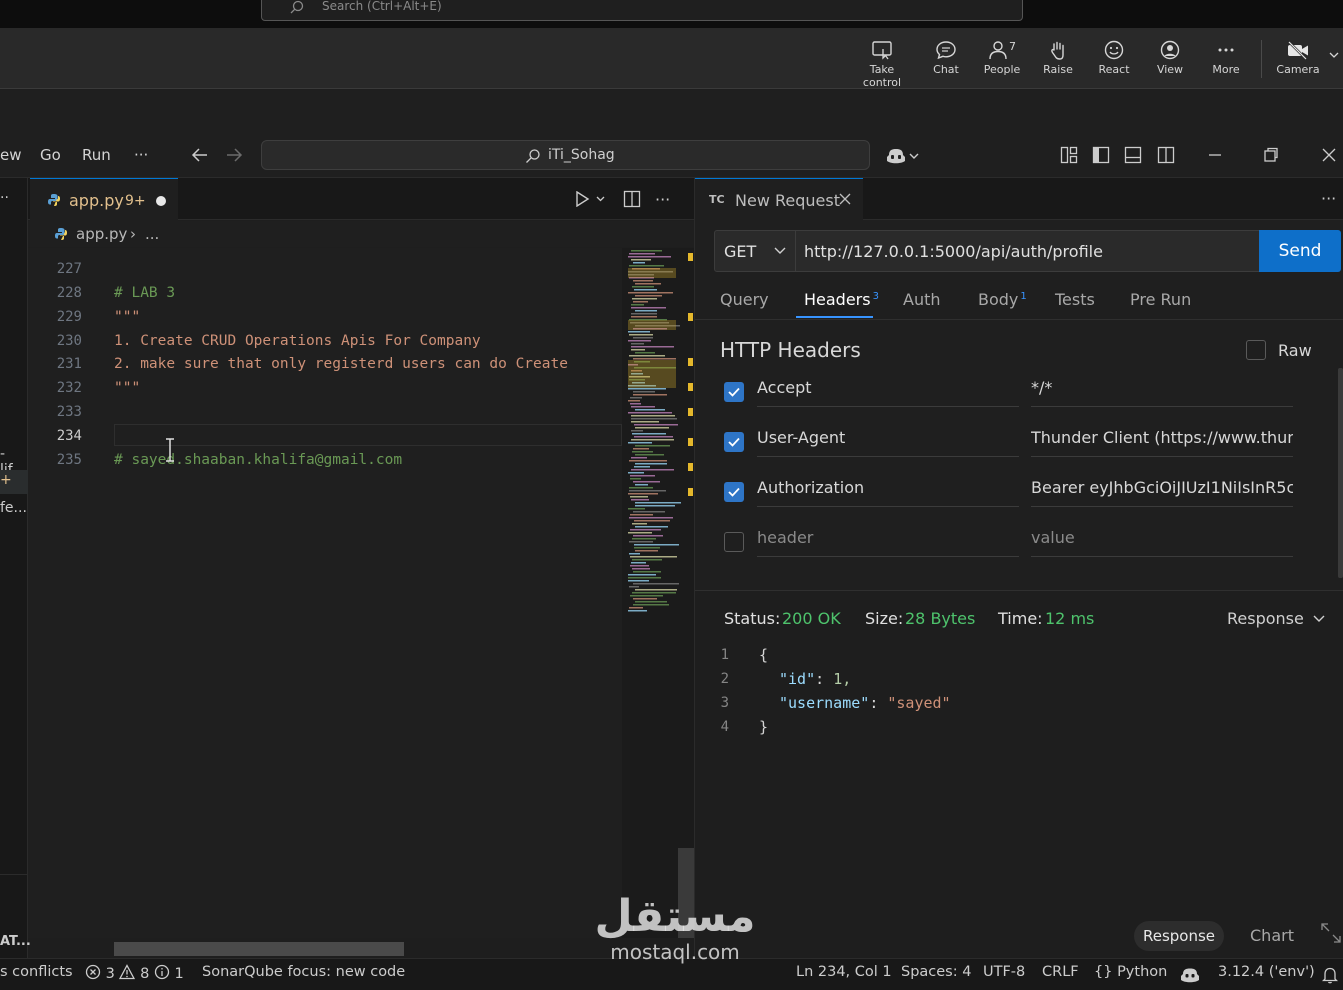  I want to click on toggle-secondary-sidebar-icon, so click(1166, 155).